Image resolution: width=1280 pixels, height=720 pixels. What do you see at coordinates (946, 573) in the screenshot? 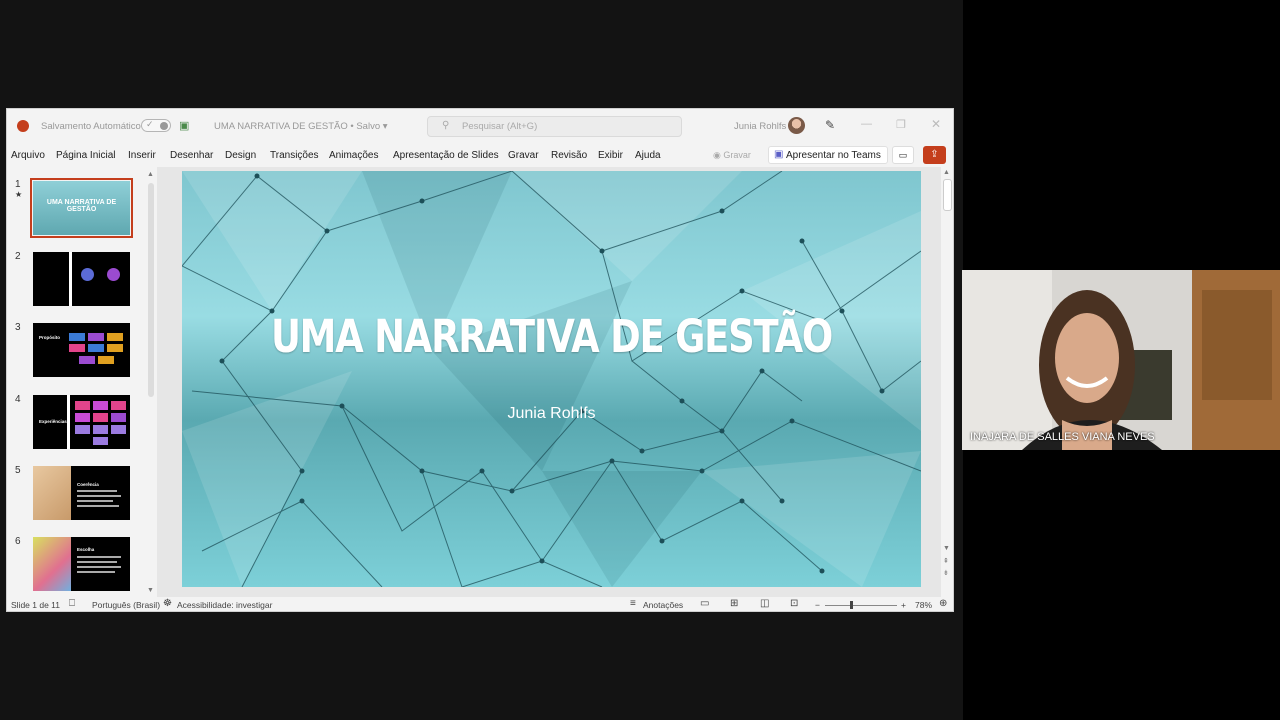
I see `next-slide-icon: ⇟` at bounding box center [946, 573].